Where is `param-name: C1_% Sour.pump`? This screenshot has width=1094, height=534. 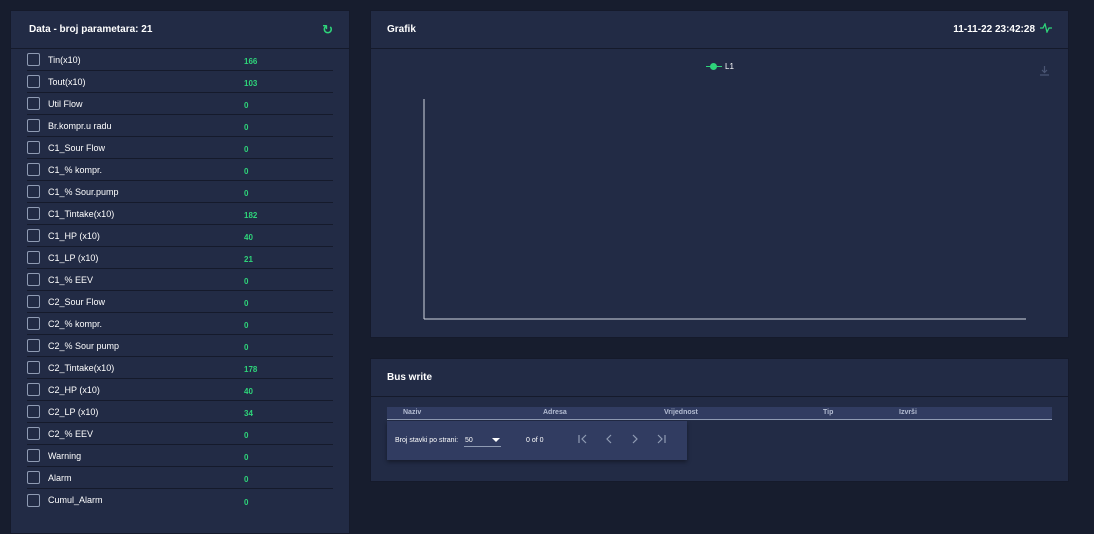 param-name: C1_% Sour.pump is located at coordinates (83, 191).